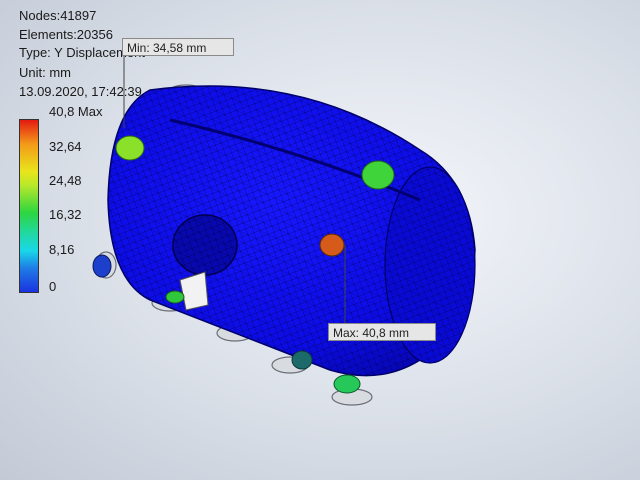  I want to click on legend-max-label: 40,8 Max, so click(76, 111).